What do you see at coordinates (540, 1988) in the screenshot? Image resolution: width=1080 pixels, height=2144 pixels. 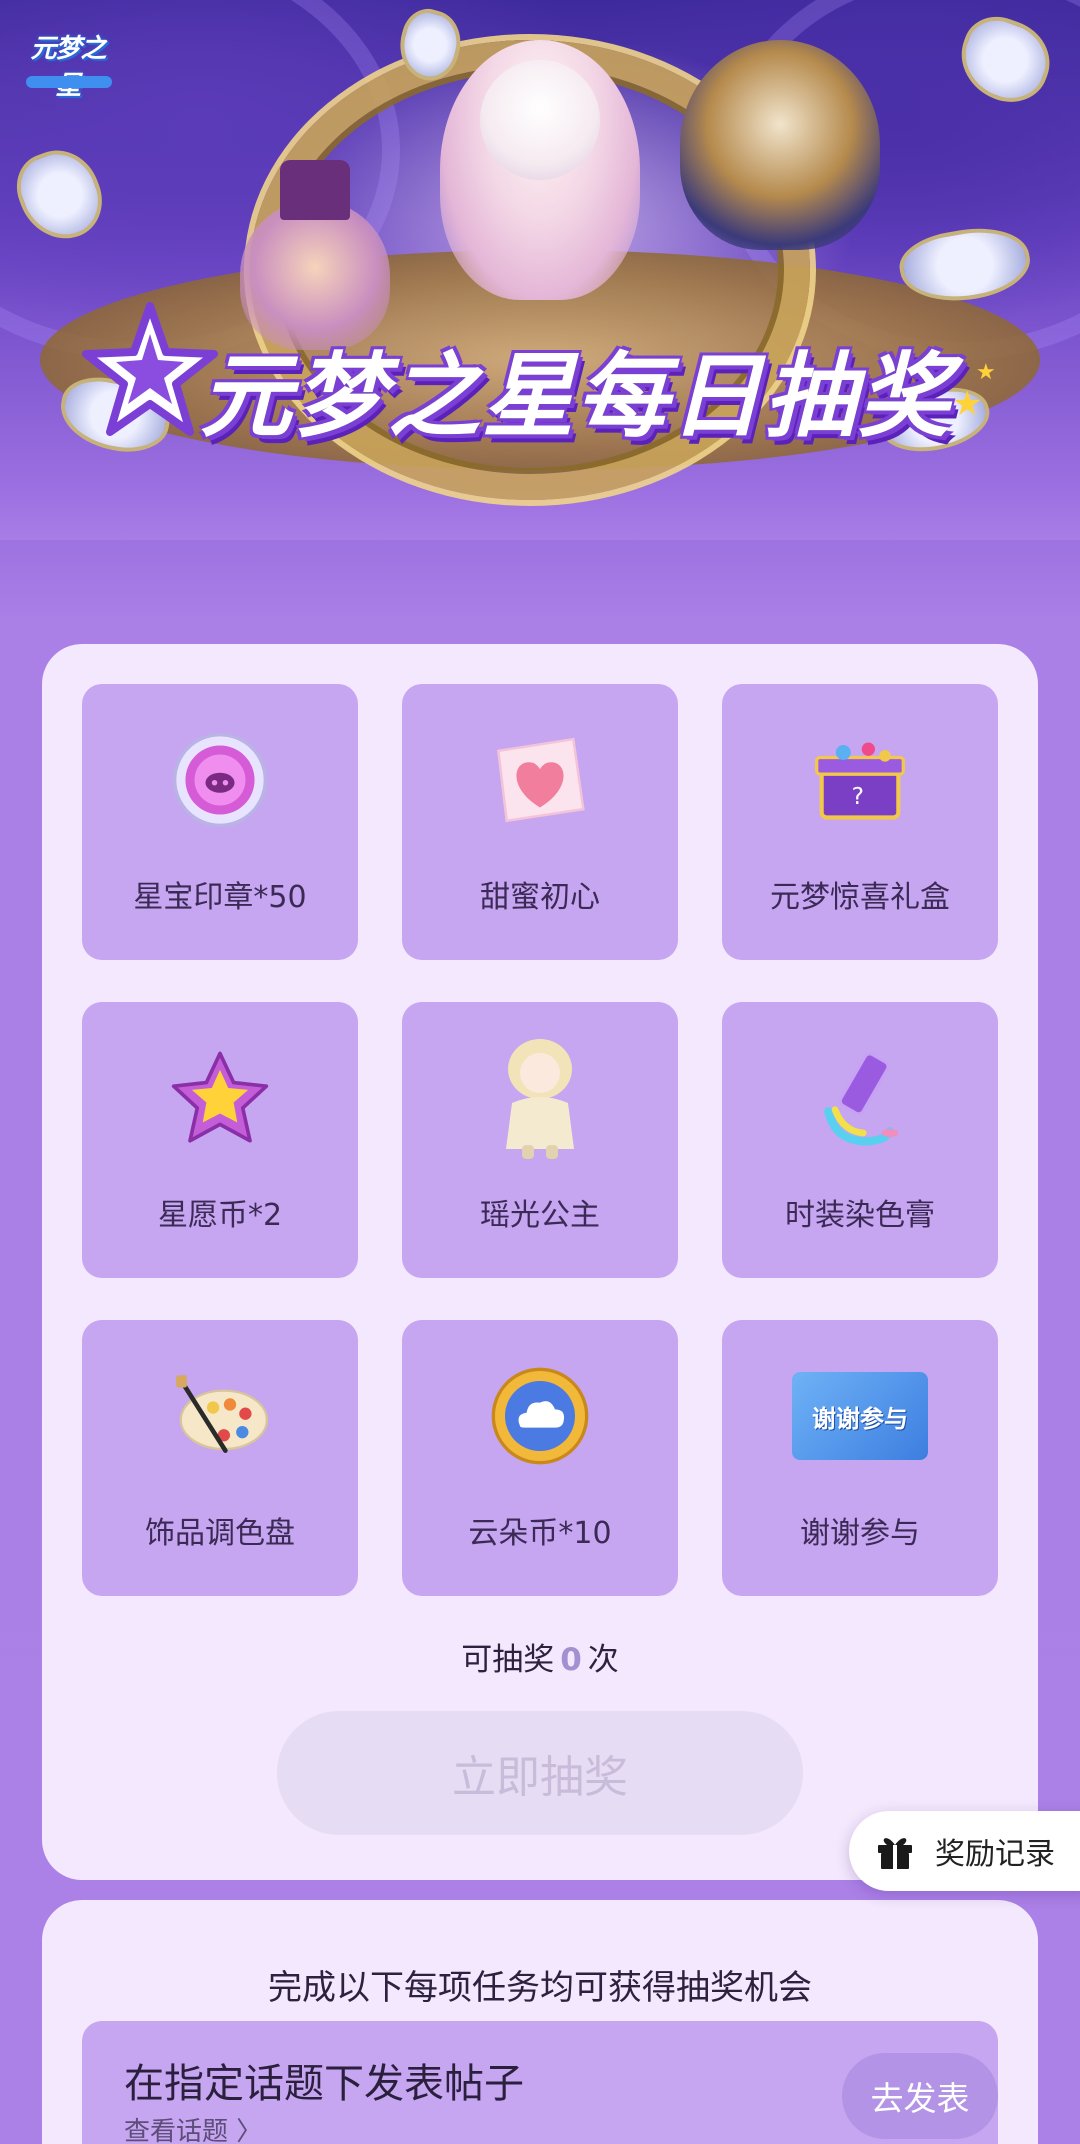 I see `task-heading: 完成以下每项任务均可获得抽奖机会` at bounding box center [540, 1988].